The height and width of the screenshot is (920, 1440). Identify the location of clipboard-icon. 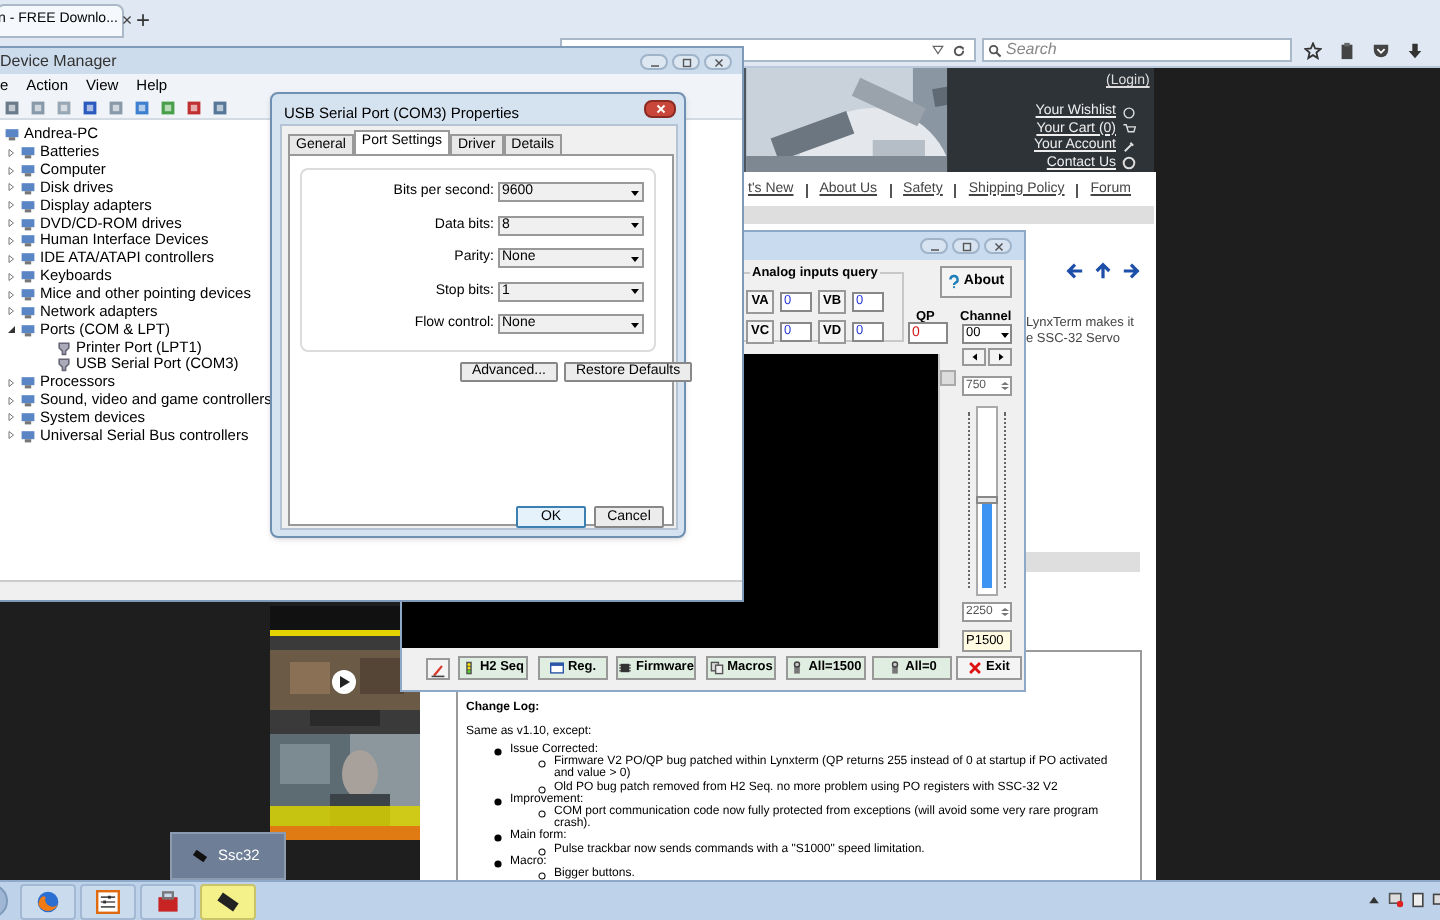
(1347, 51).